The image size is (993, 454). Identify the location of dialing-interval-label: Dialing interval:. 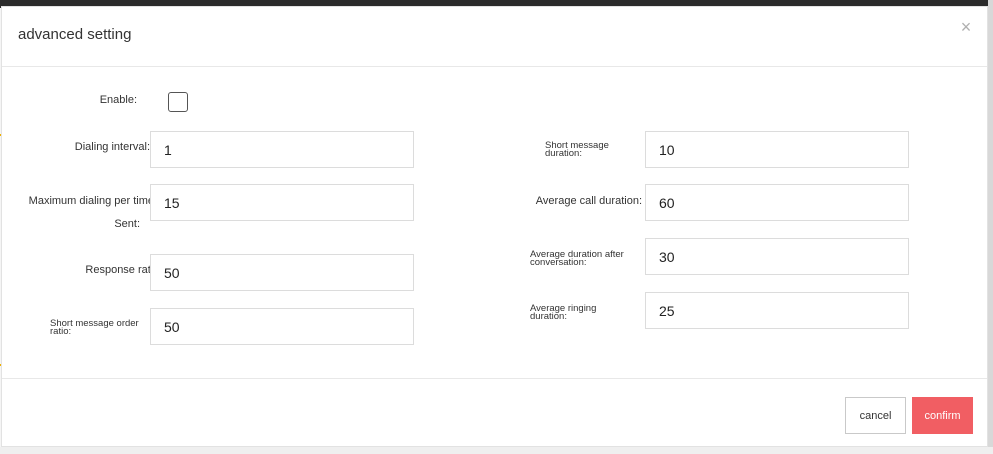
(112, 147).